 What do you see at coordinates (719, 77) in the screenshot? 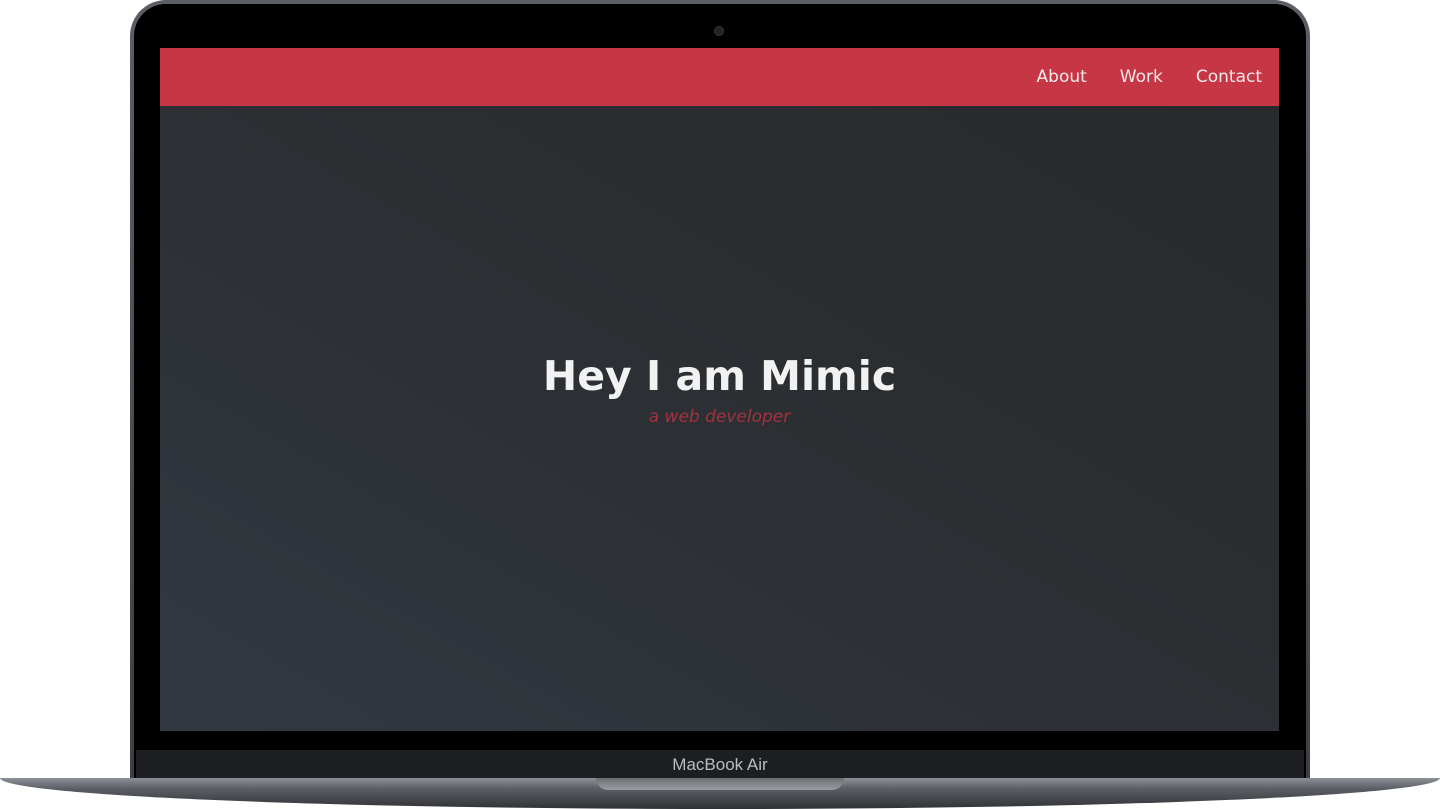
I see `navbar: About Work Contact` at bounding box center [719, 77].